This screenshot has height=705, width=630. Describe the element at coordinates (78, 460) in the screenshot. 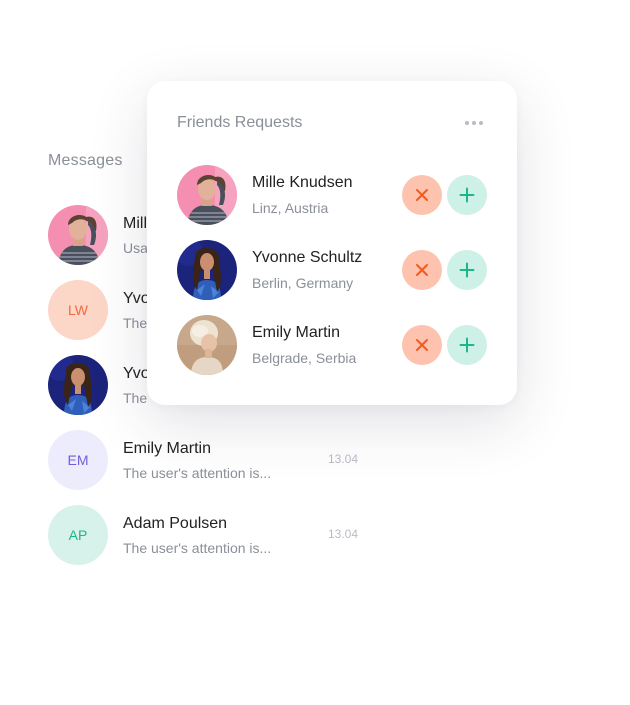

I see `avatar-initials: EM` at that location.